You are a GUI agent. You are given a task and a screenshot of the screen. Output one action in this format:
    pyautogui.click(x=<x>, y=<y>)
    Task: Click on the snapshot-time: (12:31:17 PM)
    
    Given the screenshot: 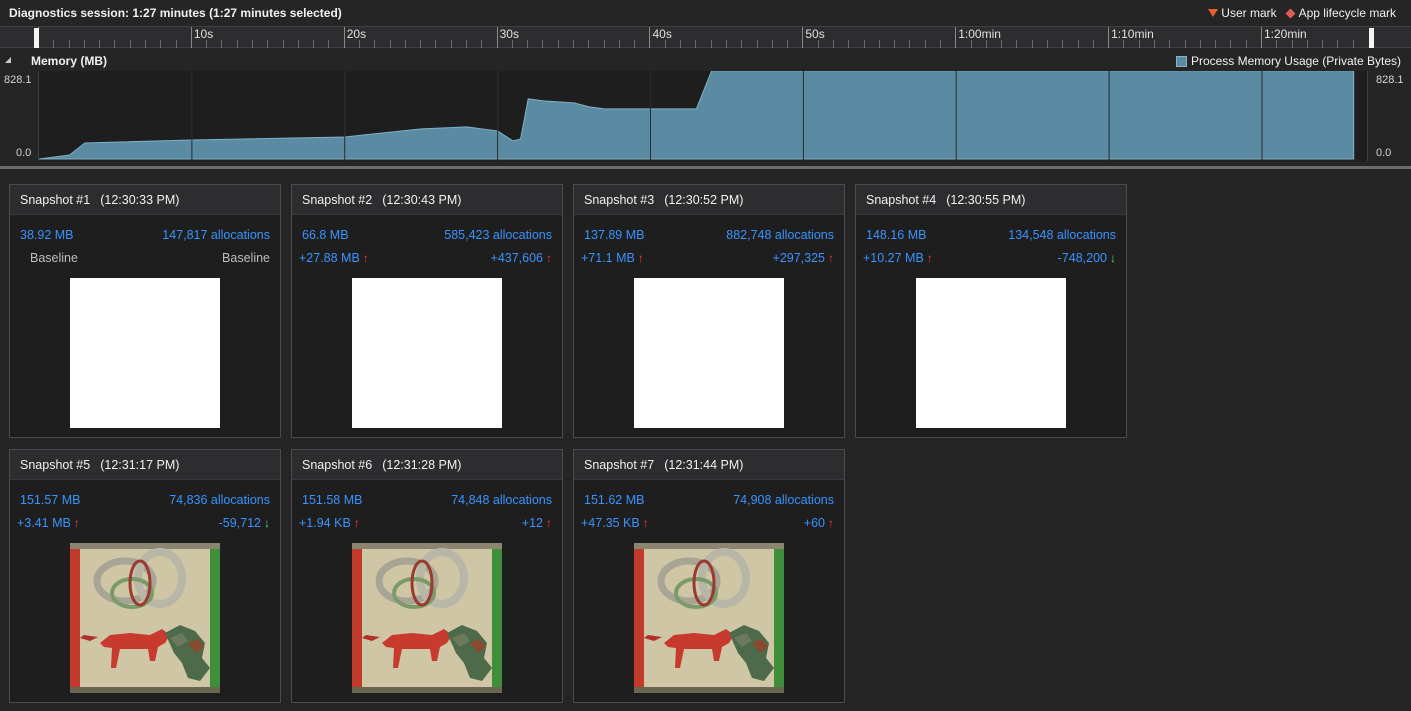 What is the action you would take?
    pyautogui.click(x=140, y=465)
    